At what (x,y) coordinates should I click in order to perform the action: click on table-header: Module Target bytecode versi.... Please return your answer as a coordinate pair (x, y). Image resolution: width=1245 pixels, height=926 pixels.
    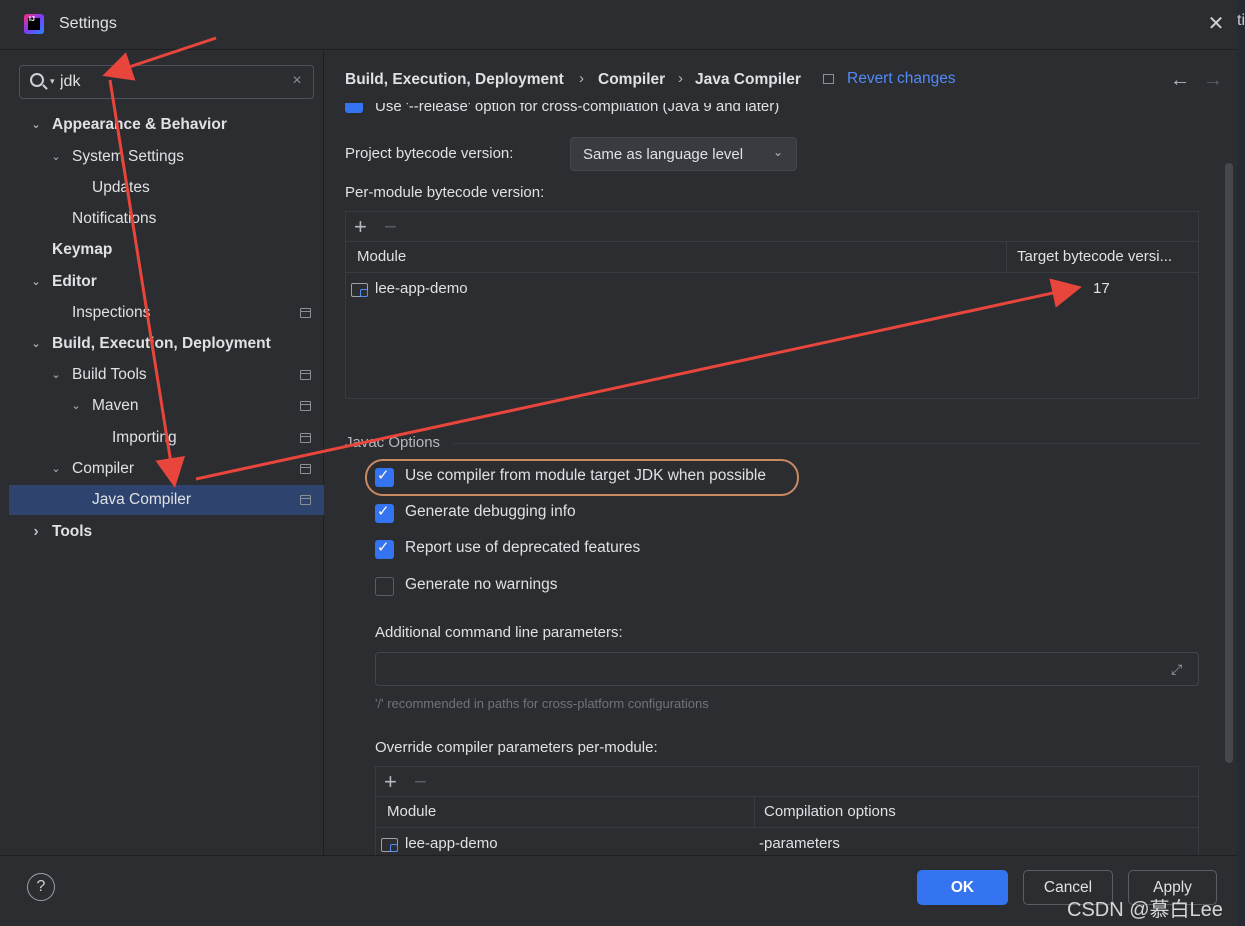
    Looking at the image, I should click on (772, 257).